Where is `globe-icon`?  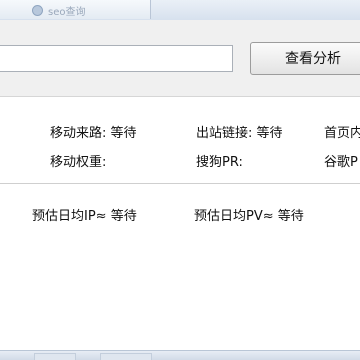 globe-icon is located at coordinates (37, 10).